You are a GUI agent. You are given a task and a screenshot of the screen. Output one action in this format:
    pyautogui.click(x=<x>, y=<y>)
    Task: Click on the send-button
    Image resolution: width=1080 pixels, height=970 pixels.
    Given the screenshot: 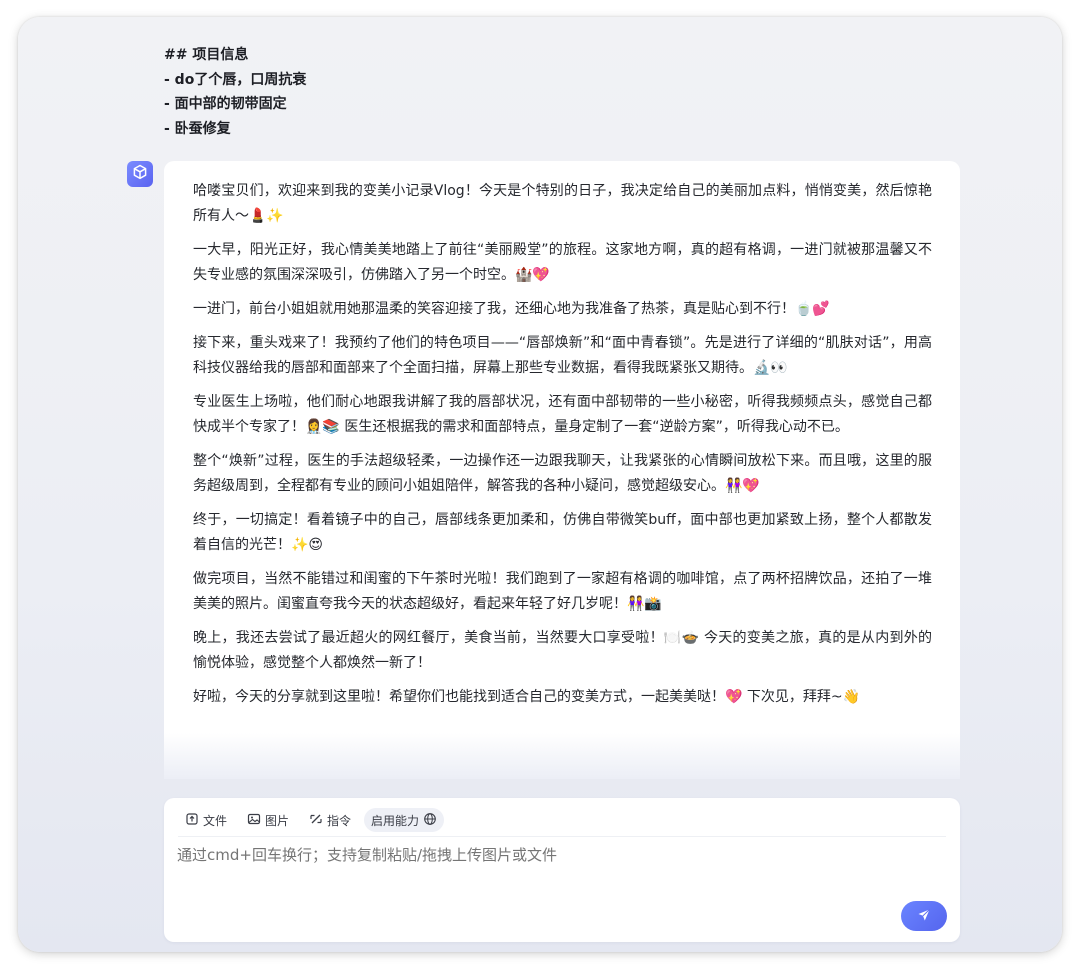 What is the action you would take?
    pyautogui.click(x=924, y=916)
    